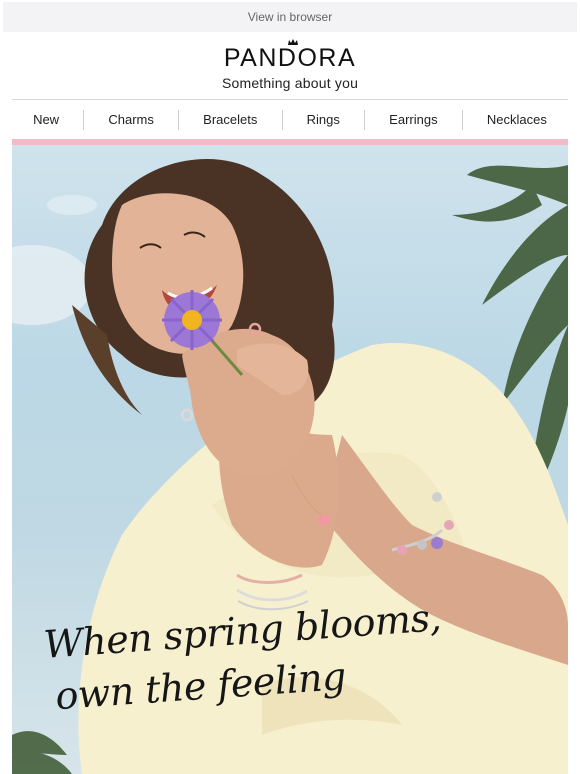 The height and width of the screenshot is (774, 580). I want to click on purple-aster-flower, so click(192, 320).